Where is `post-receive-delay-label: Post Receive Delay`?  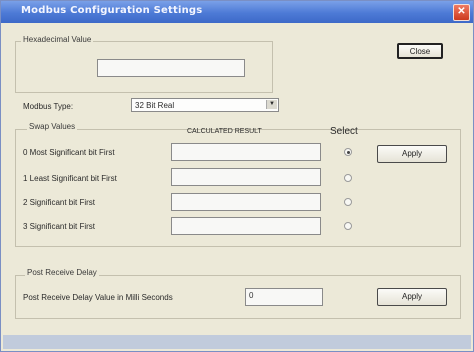
post-receive-delay-label: Post Receive Delay is located at coordinates (62, 272).